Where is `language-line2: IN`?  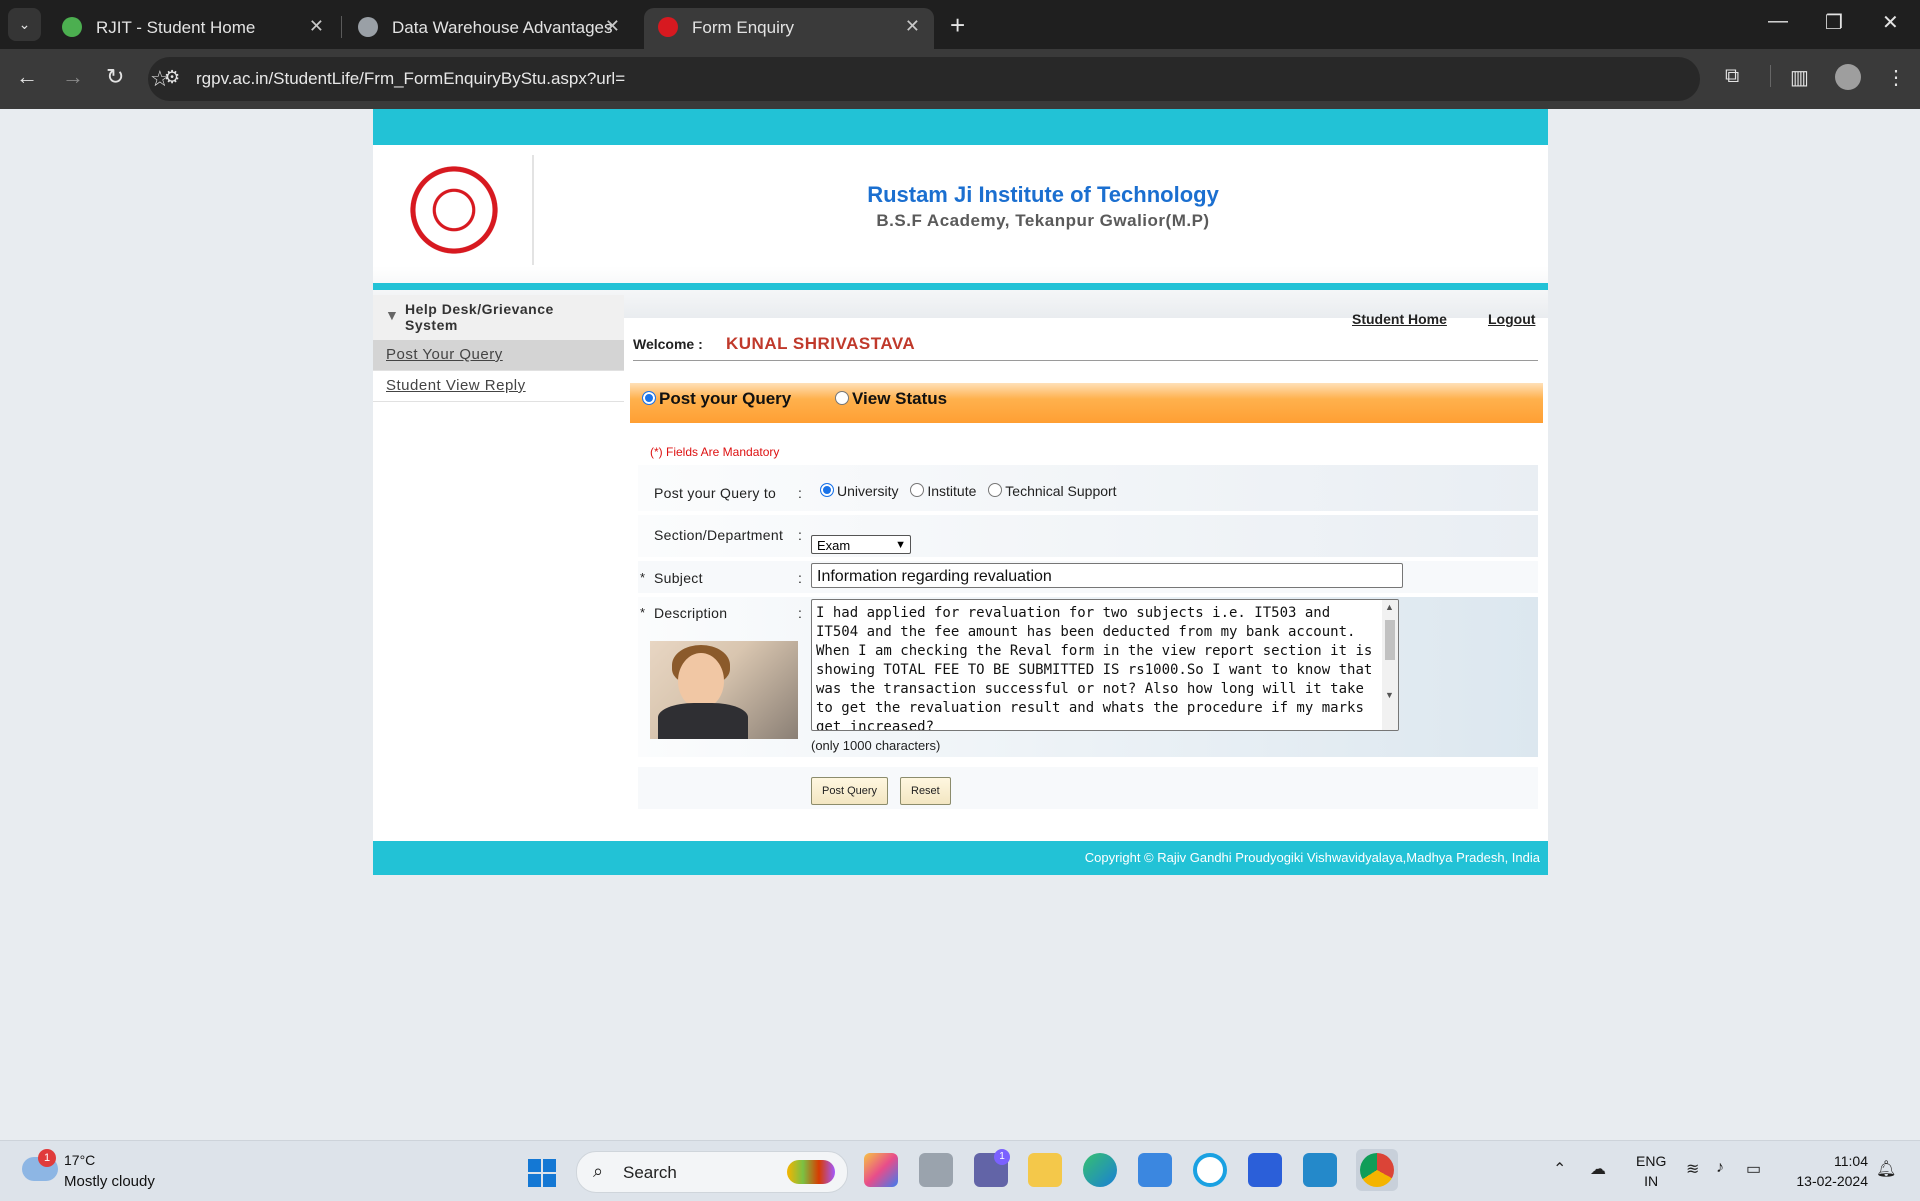
language-line2: IN is located at coordinates (1651, 1181).